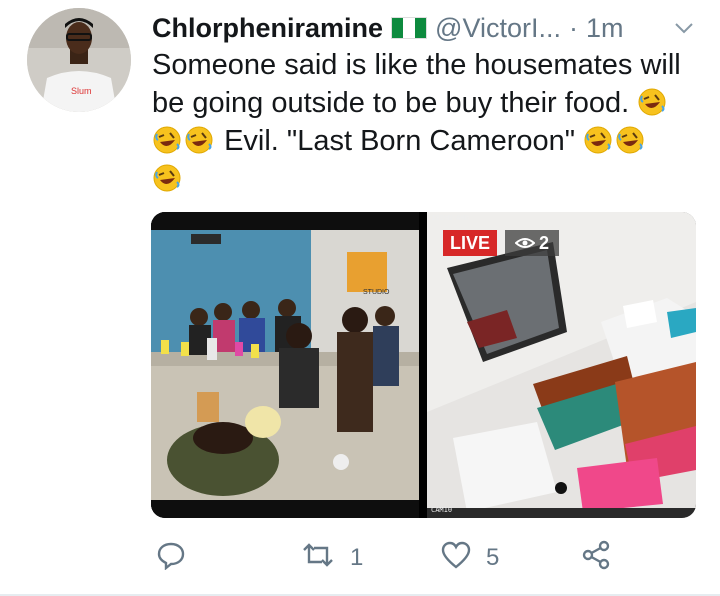  What do you see at coordinates (493, 557) in the screenshot?
I see `like-count: 5` at bounding box center [493, 557].